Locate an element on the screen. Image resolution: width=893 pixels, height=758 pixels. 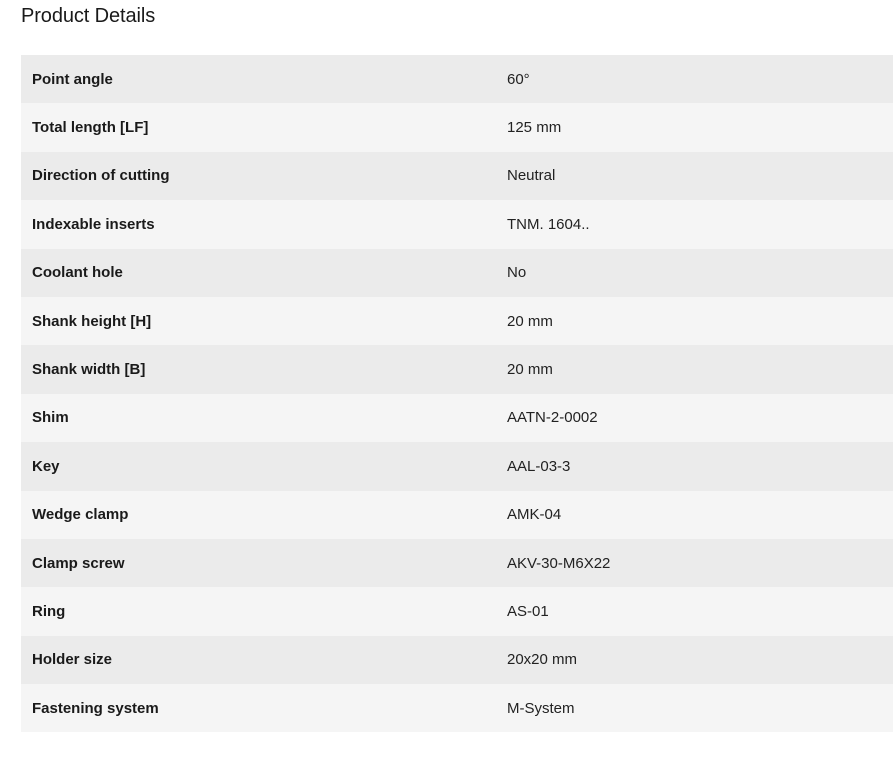
table-row: Fastening system M-System is located at coordinates (457, 708).